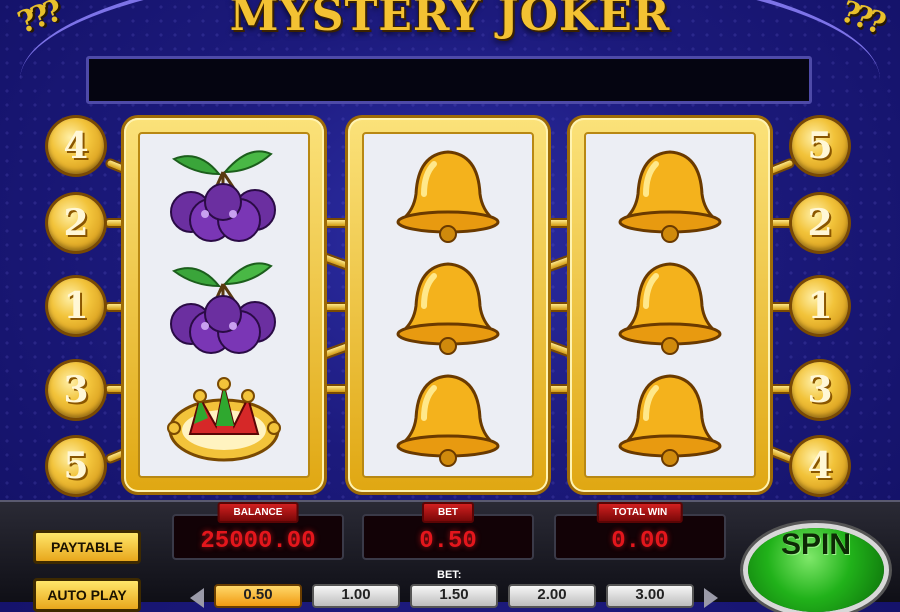  Describe the element at coordinates (87, 595) in the screenshot. I see `autoplay-button: AUTO PLAY` at that location.